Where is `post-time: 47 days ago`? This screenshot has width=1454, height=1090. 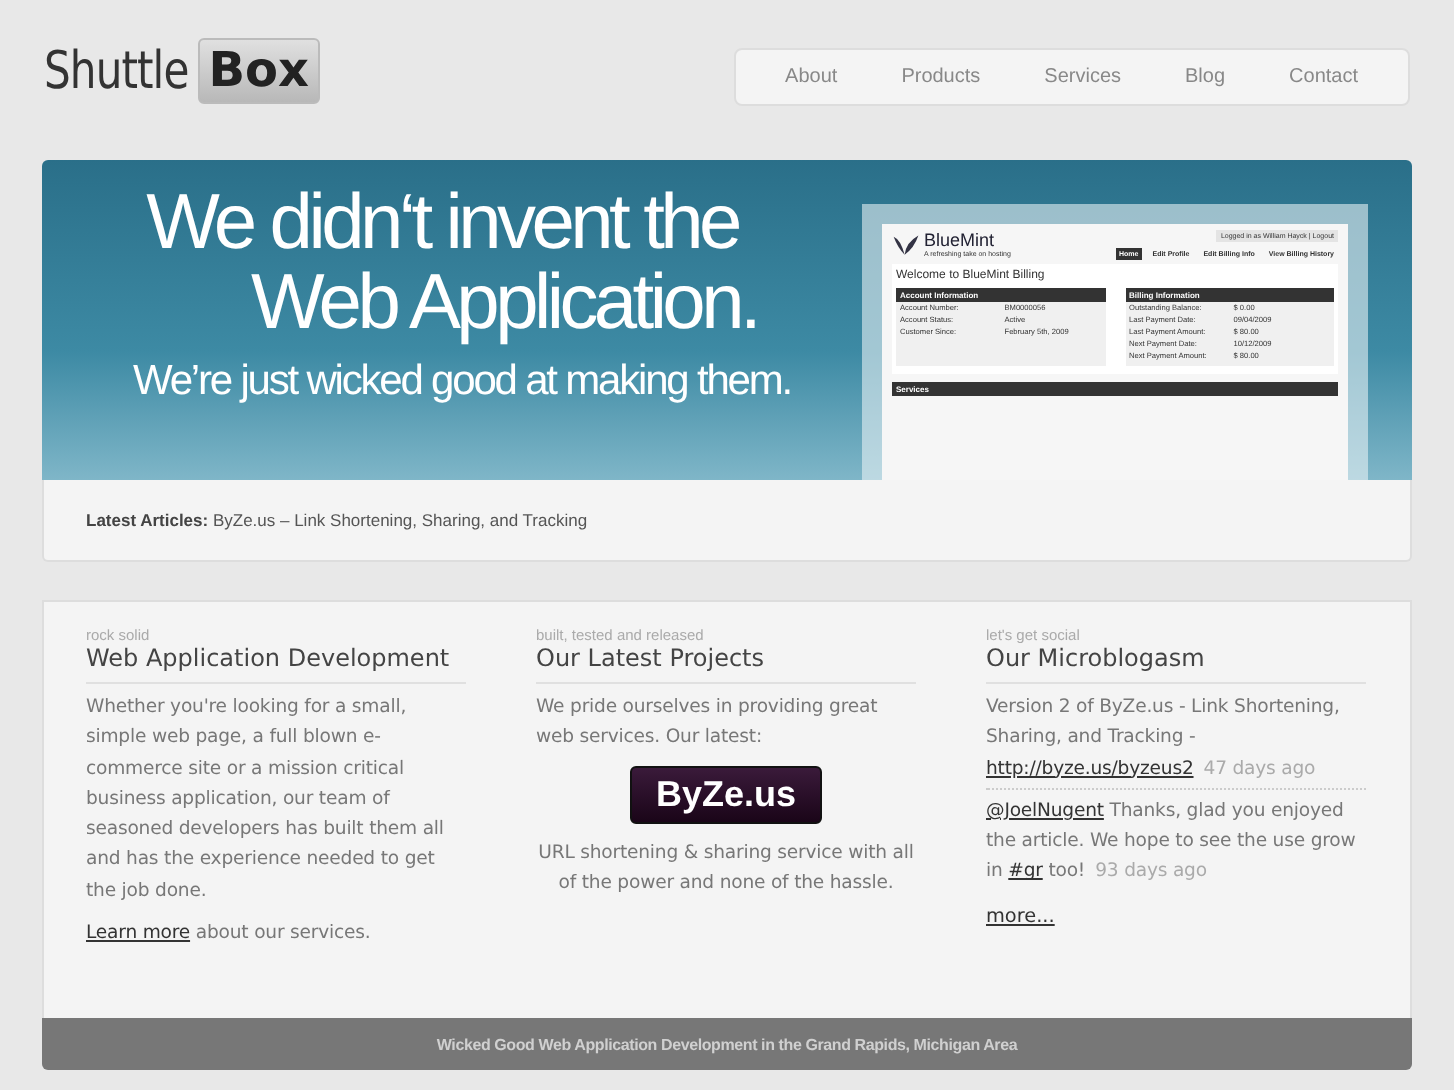 post-time: 47 days ago is located at coordinates (1259, 768).